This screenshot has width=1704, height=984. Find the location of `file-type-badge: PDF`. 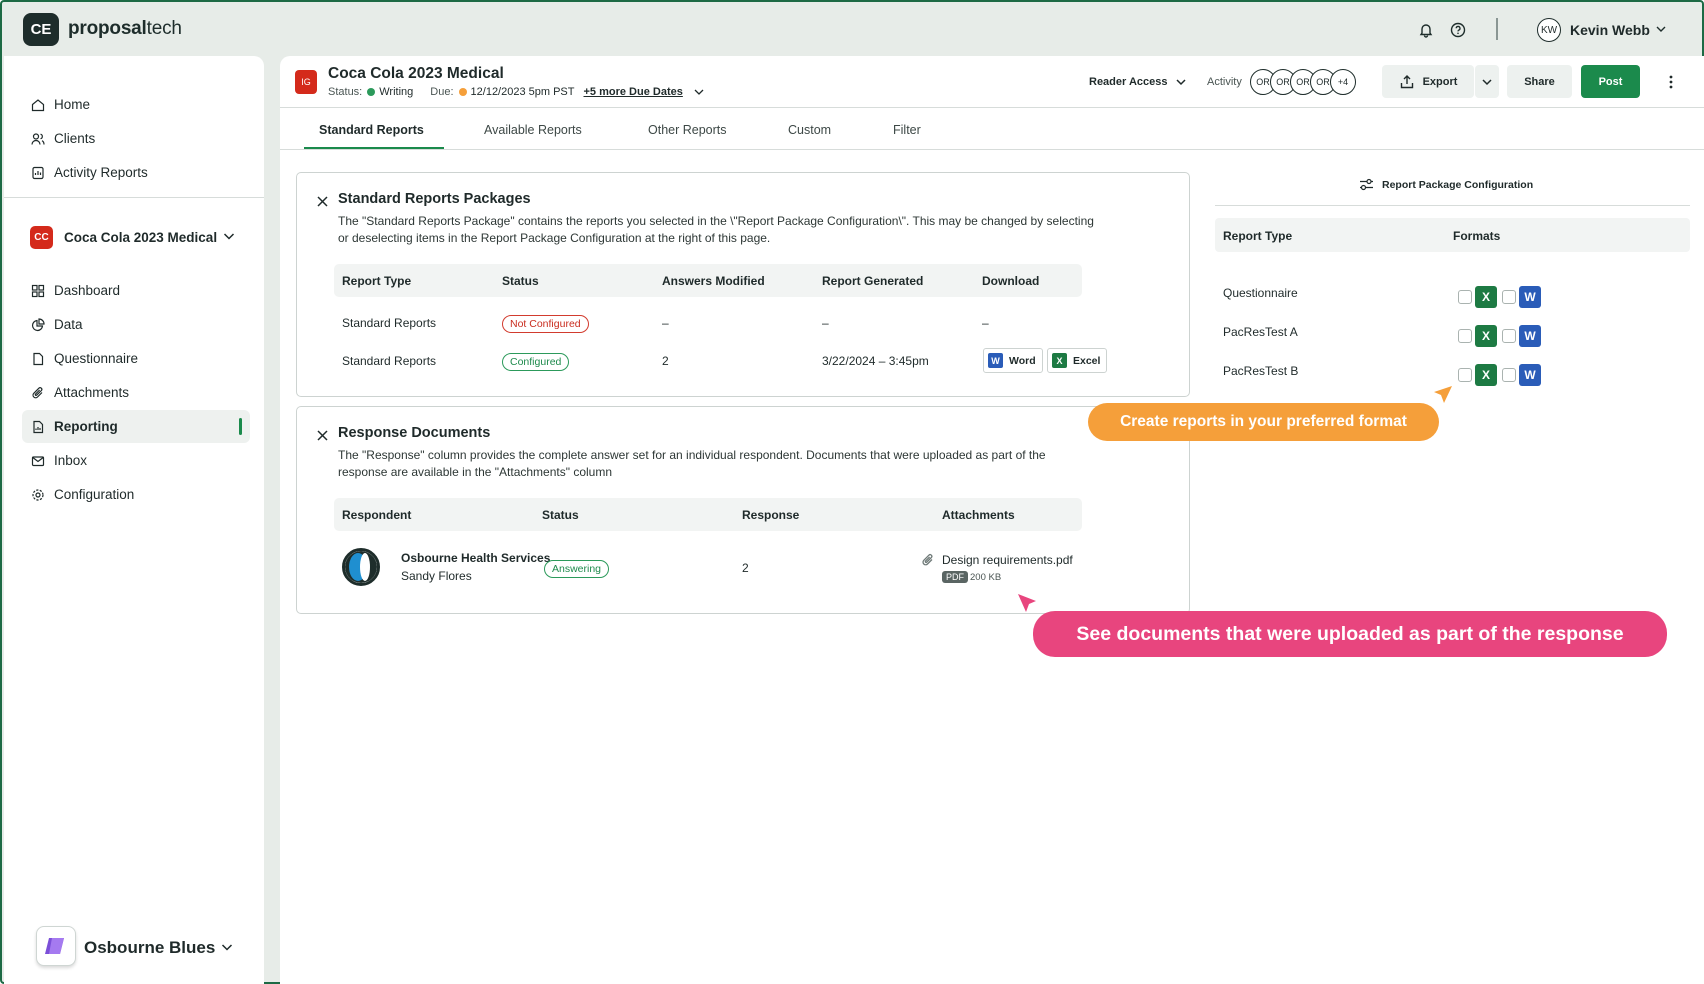

file-type-badge: PDF is located at coordinates (955, 577).